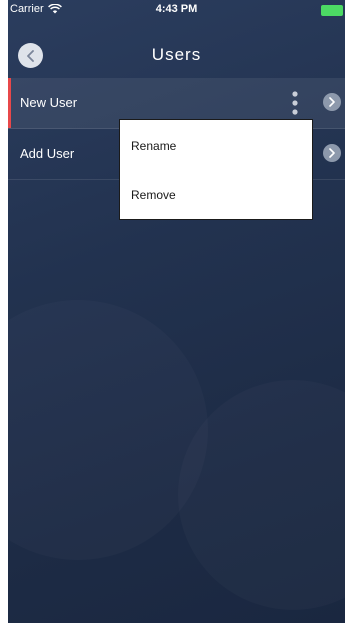  What do you see at coordinates (49, 102) in the screenshot?
I see `list-item-label: New User` at bounding box center [49, 102].